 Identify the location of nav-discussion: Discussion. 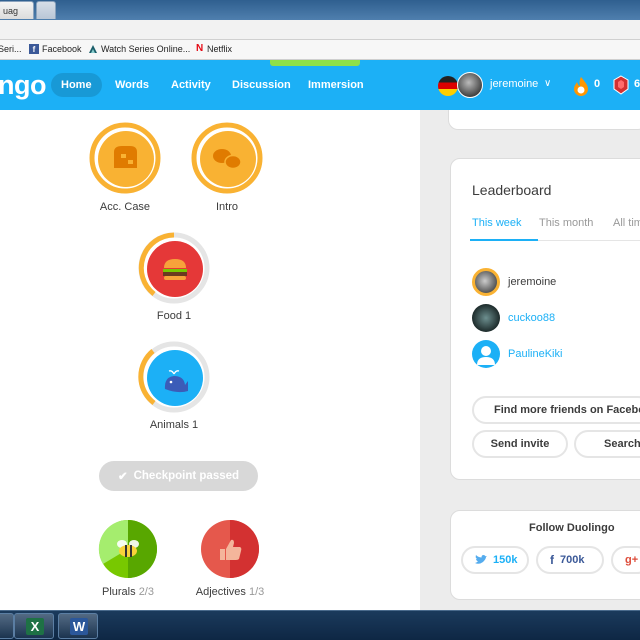
(261, 85).